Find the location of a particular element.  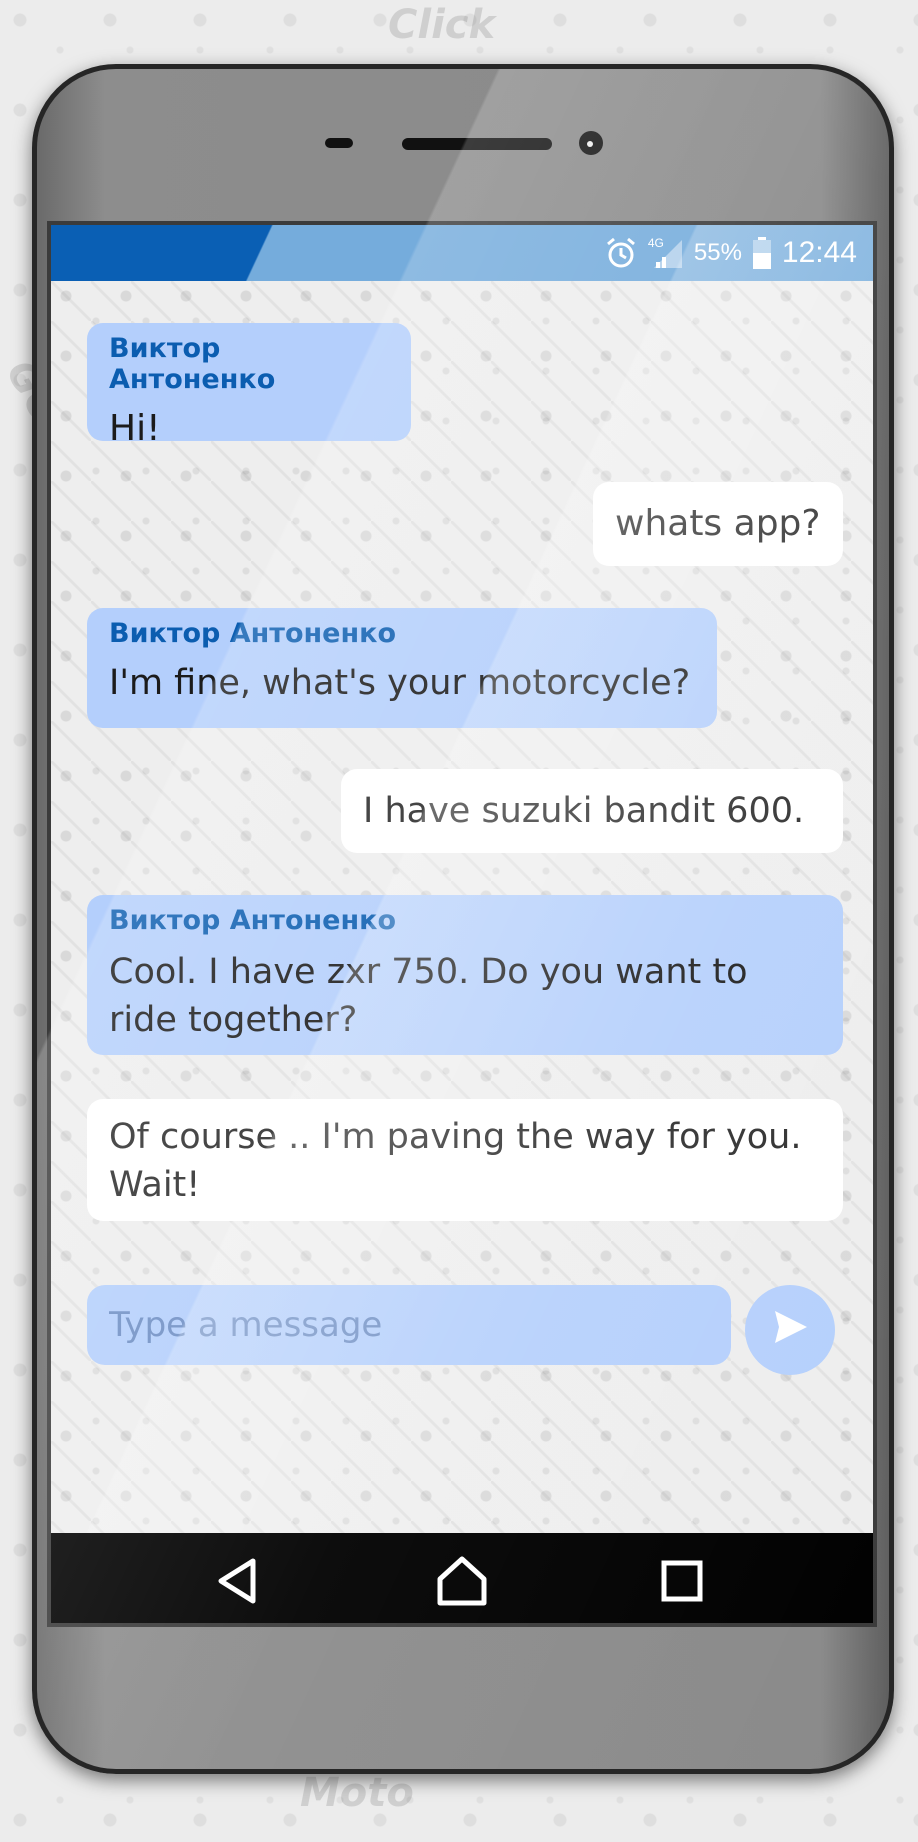

message-outgoing: whats app? is located at coordinates (718, 524).